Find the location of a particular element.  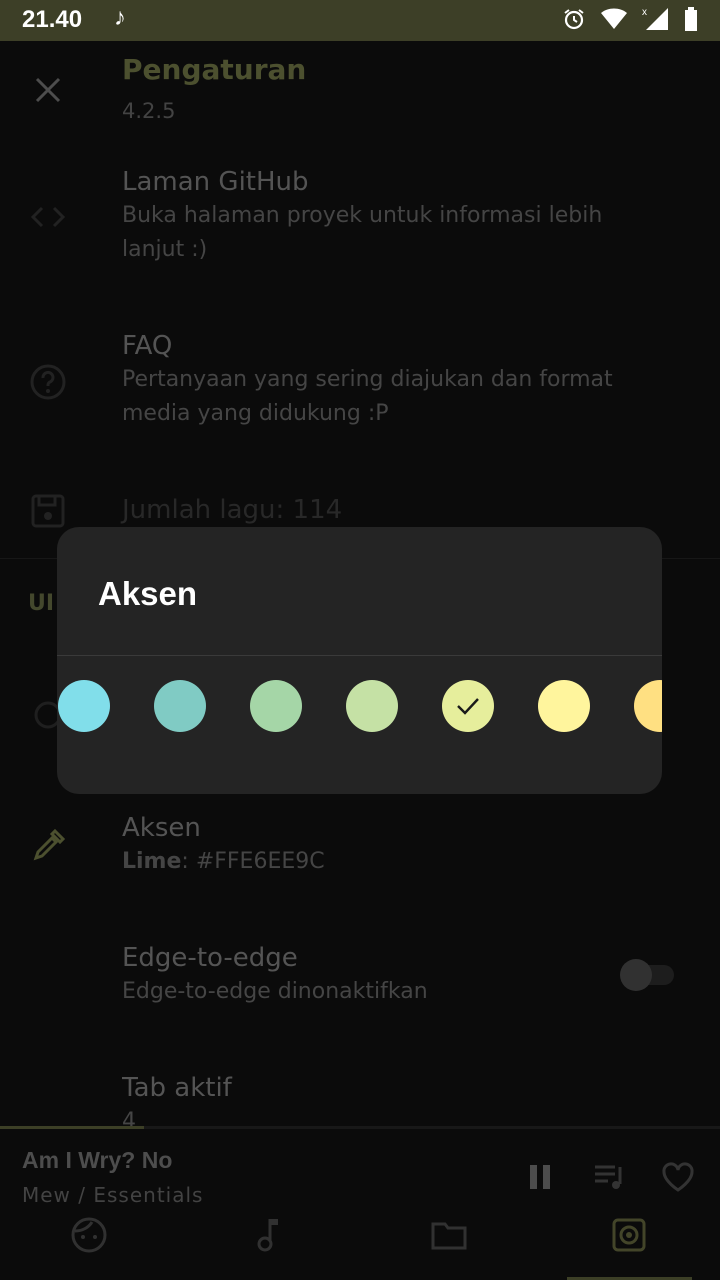

status-time: 21.40 is located at coordinates (52, 19).